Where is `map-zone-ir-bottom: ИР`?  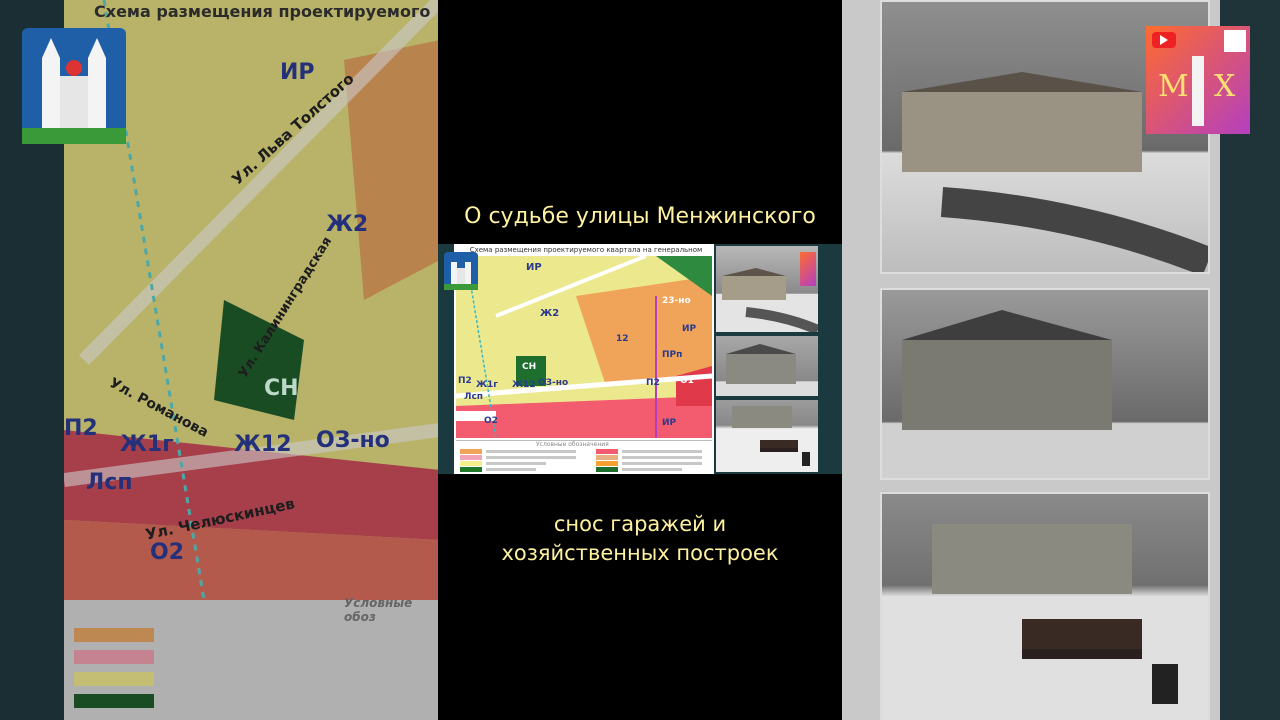 map-zone-ir-bottom: ИР is located at coordinates (669, 423).